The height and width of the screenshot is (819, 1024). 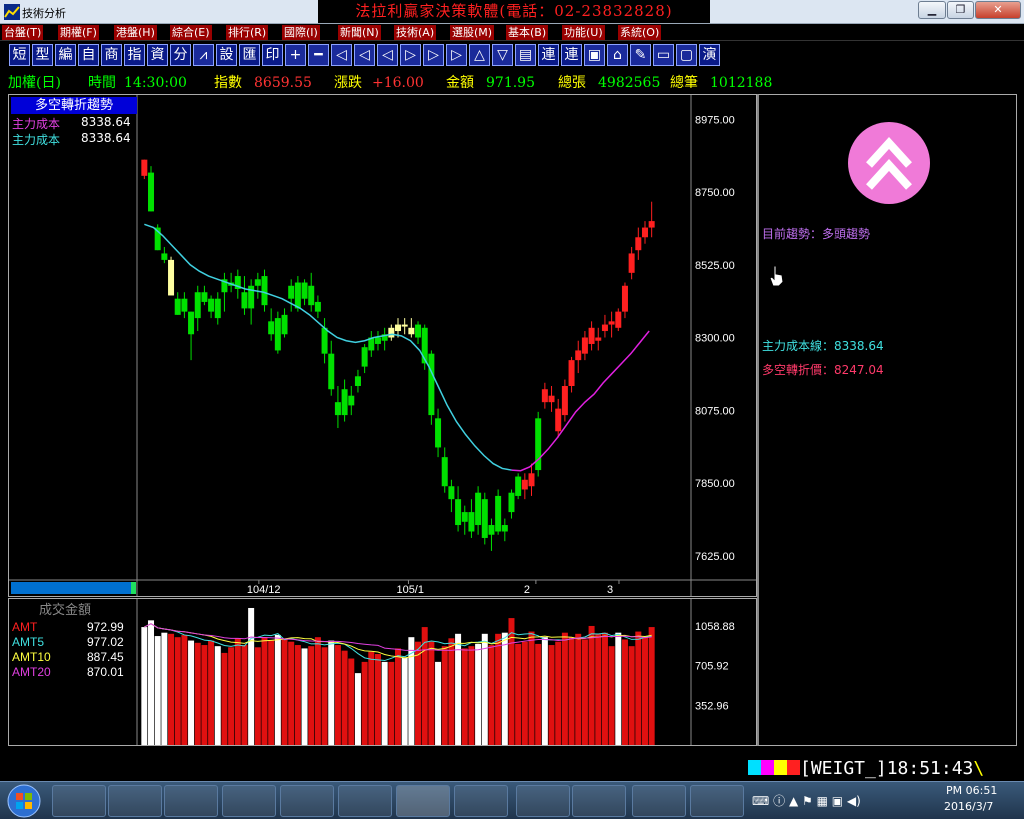 I want to click on taskbar-apps-icon, so click(x=79, y=801).